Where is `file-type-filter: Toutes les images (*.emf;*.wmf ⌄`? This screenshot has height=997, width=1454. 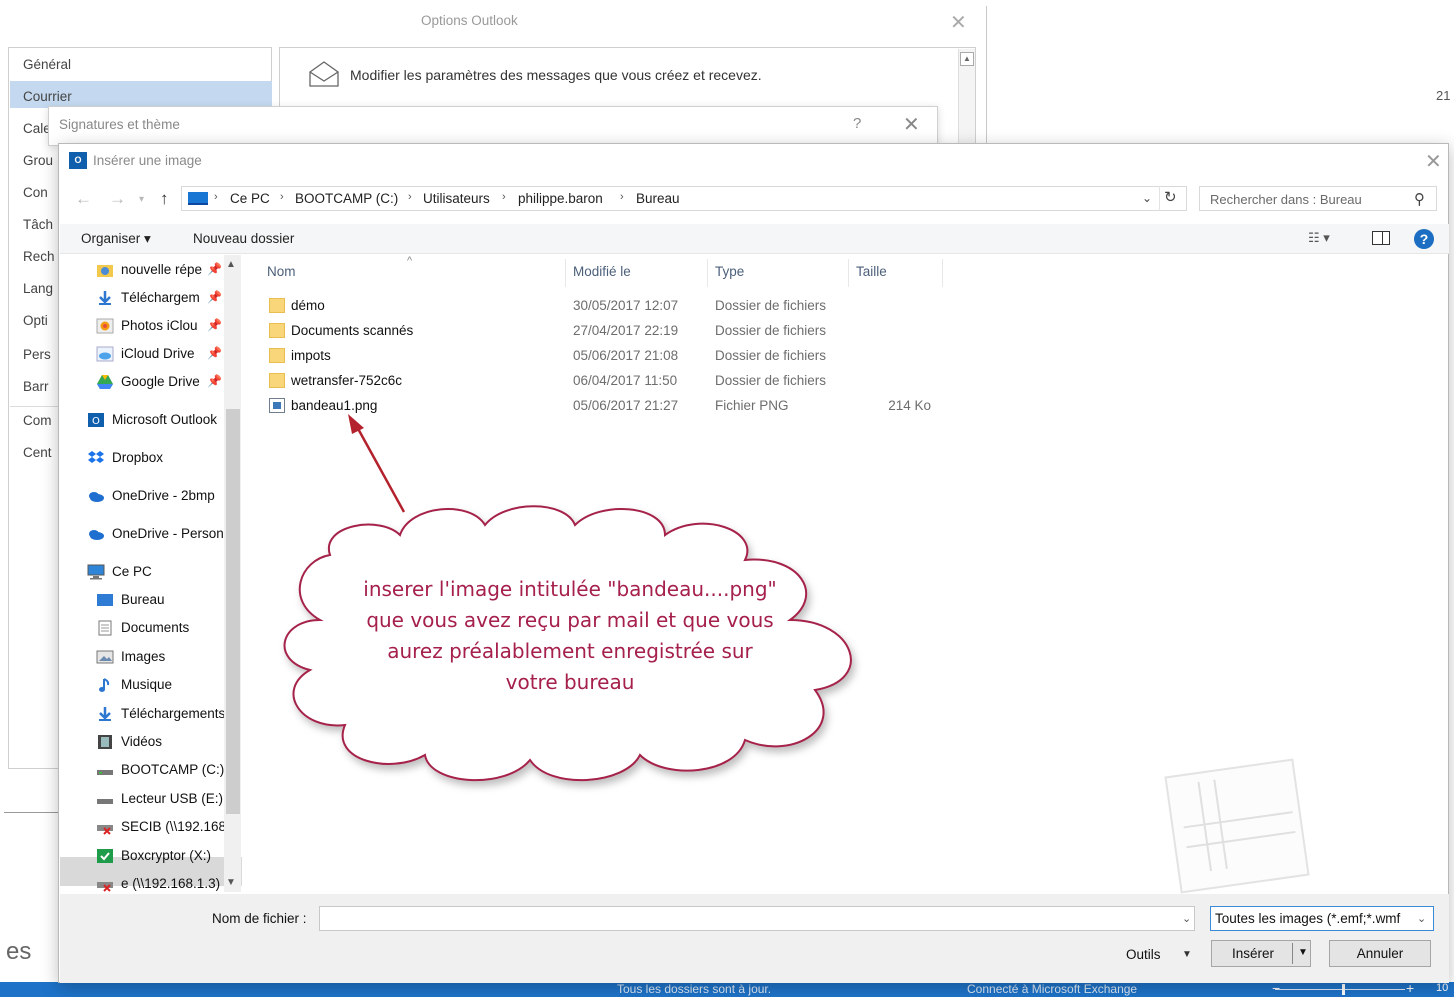
file-type-filter: Toutes les images (*.emf;*.wmf ⌄ is located at coordinates (1322, 918).